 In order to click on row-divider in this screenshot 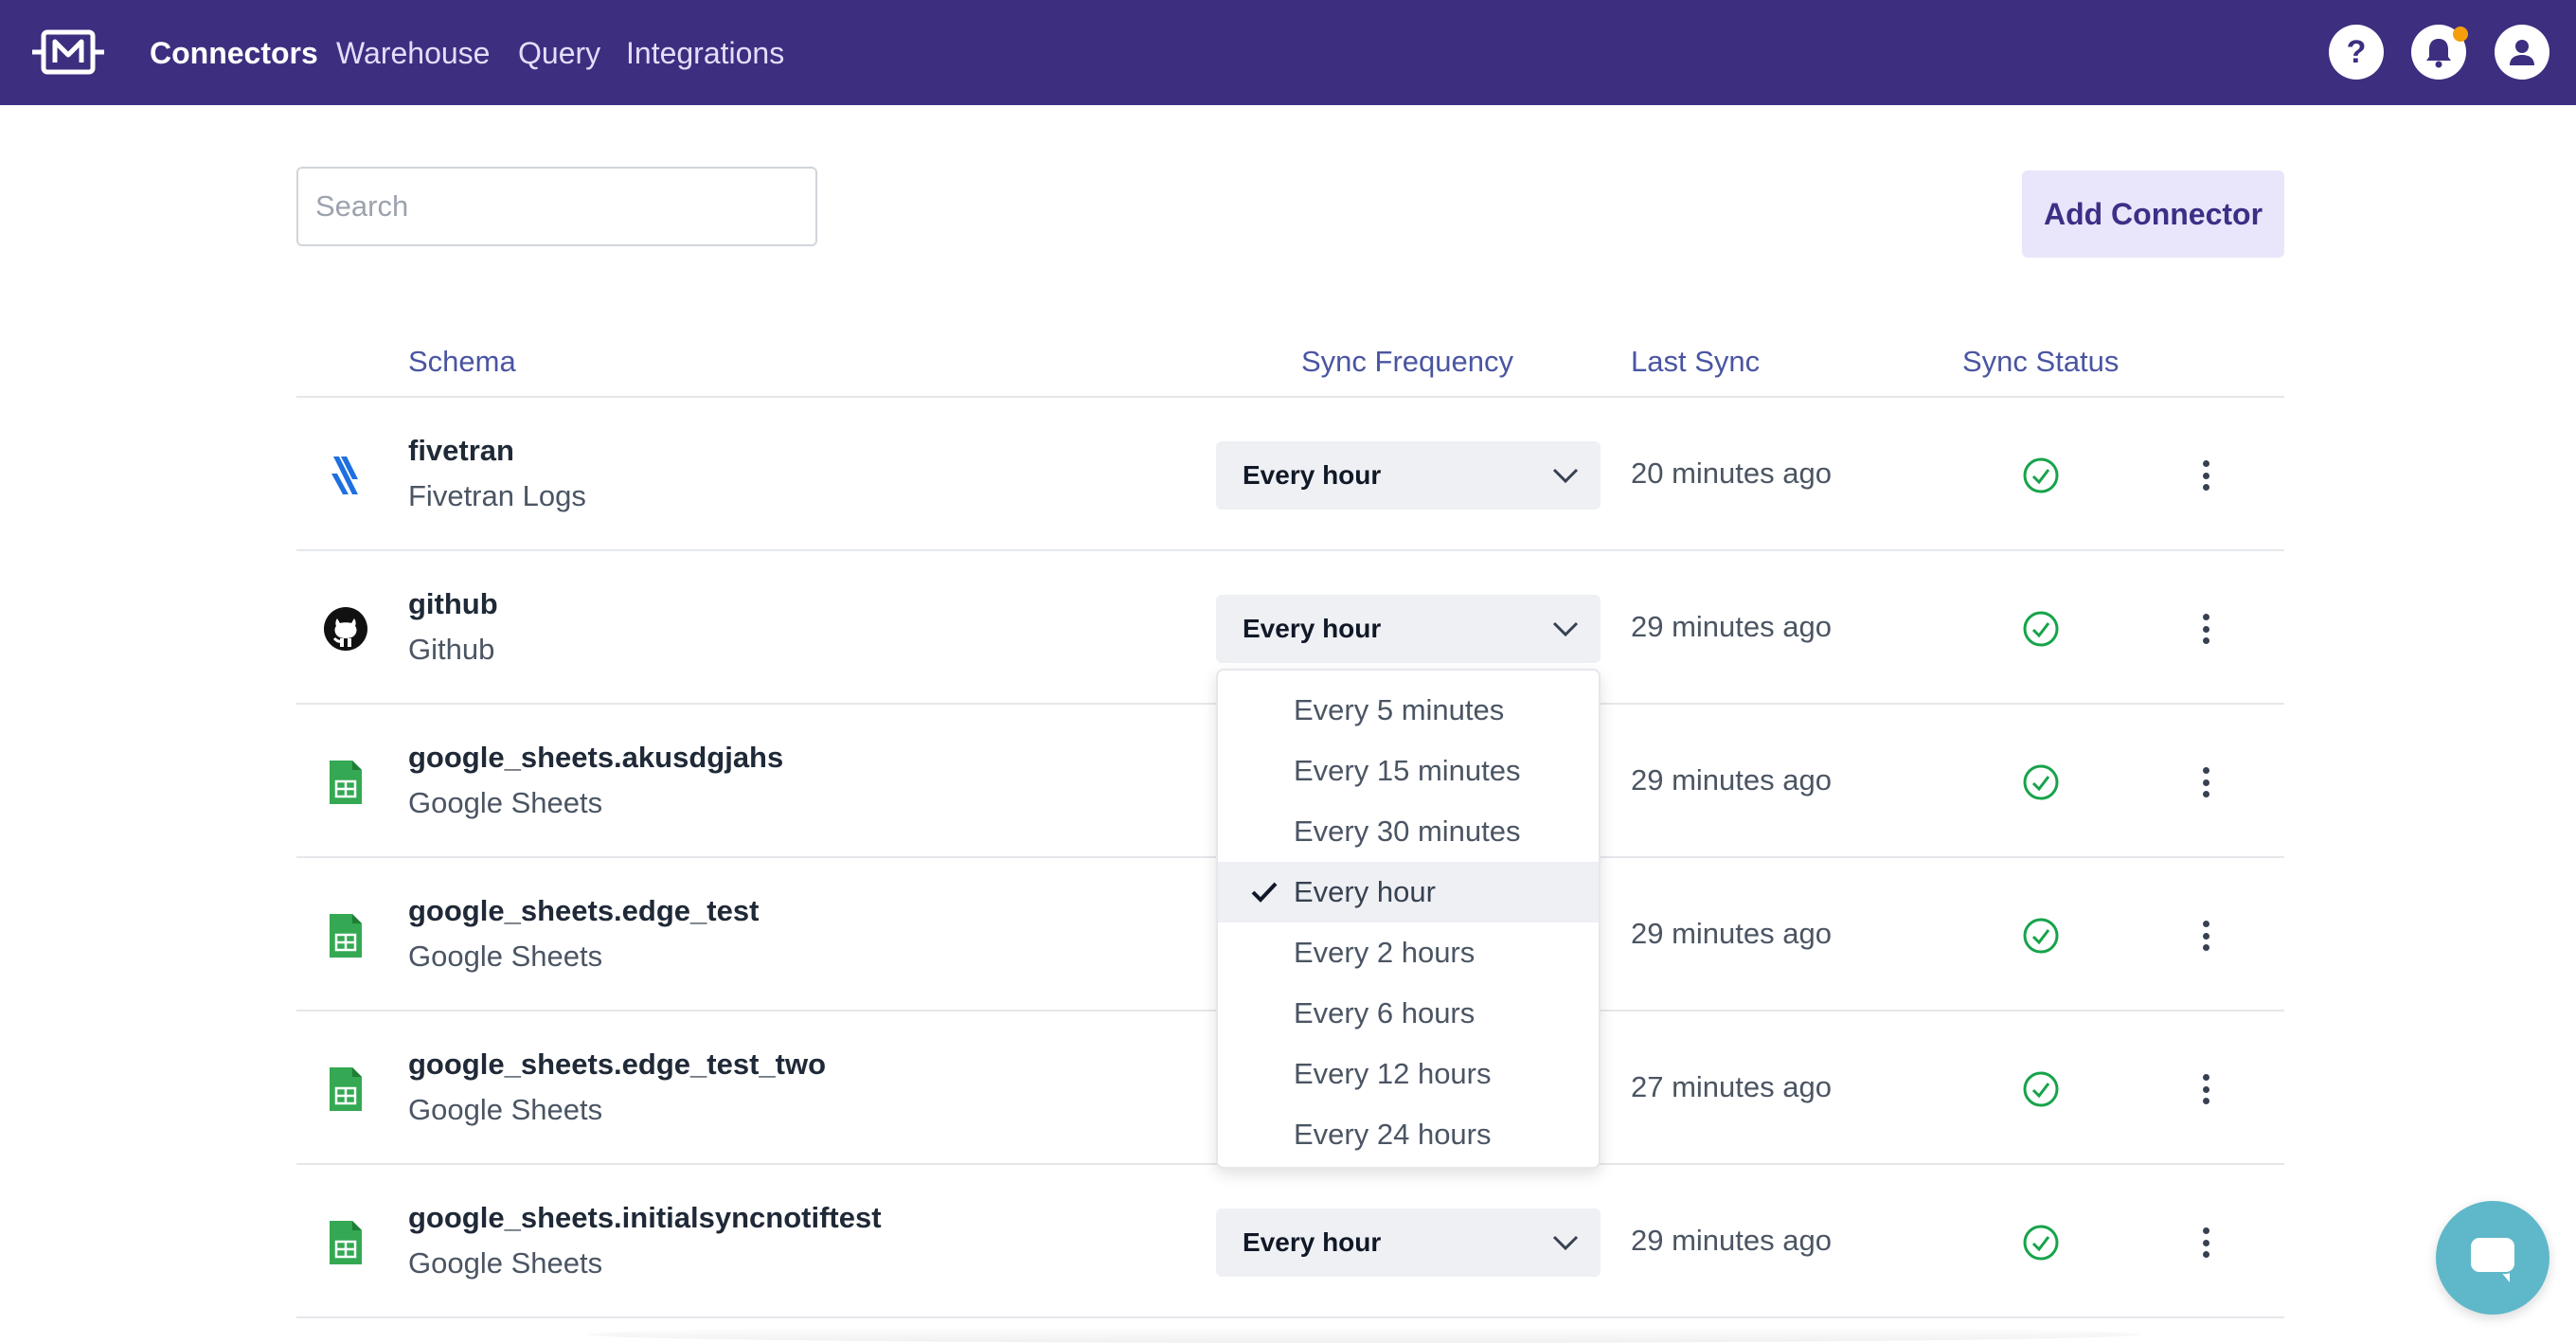, I will do `click(1290, 1317)`.